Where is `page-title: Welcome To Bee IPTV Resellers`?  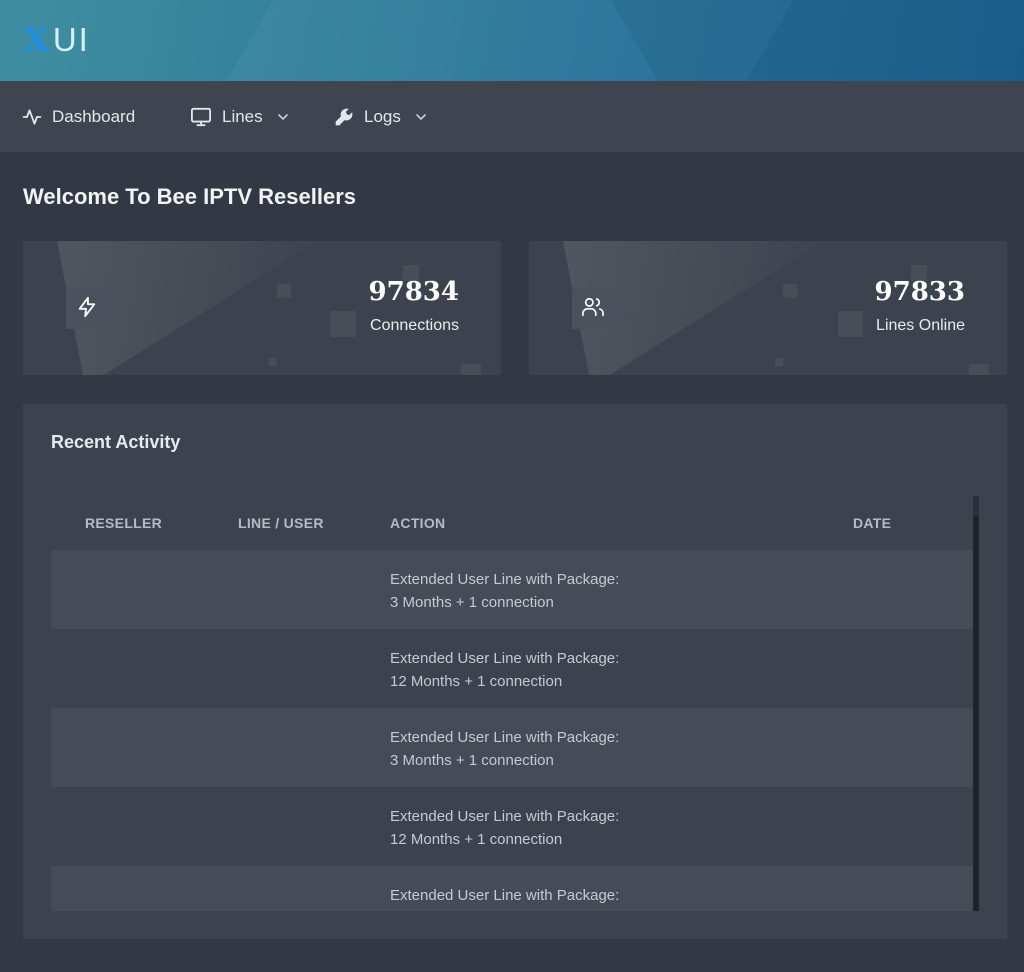
page-title: Welcome To Bee IPTV Resellers is located at coordinates (189, 196).